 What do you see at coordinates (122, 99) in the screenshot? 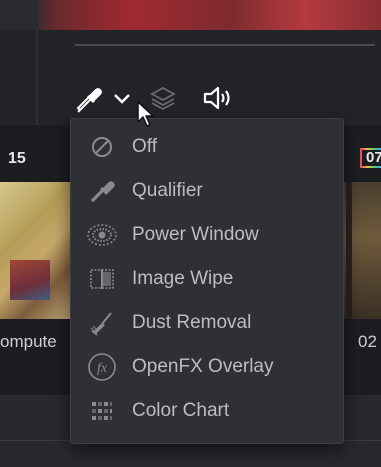
I see `chevron-down-icon` at bounding box center [122, 99].